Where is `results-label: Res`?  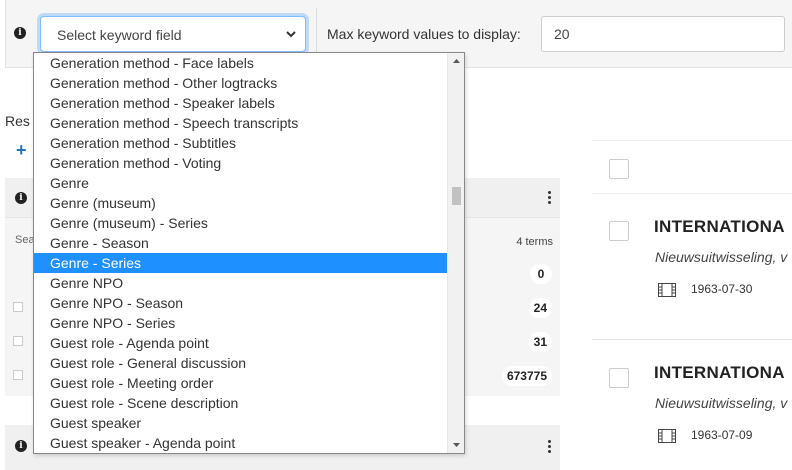 results-label: Res is located at coordinates (17, 121).